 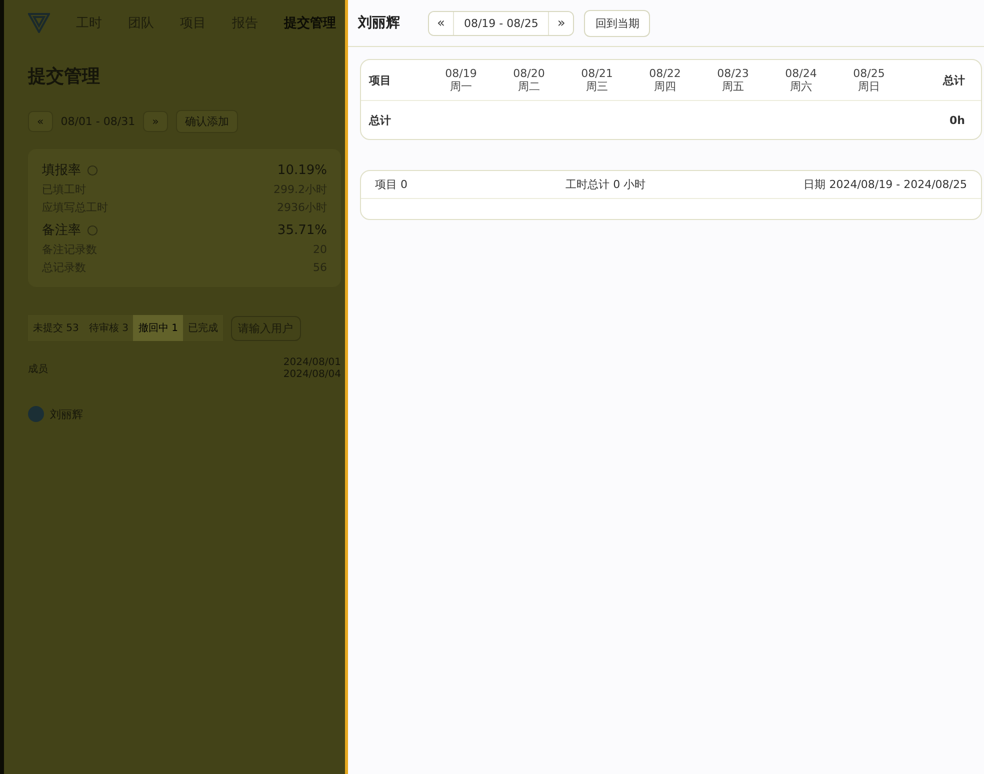 What do you see at coordinates (391, 184) in the screenshot?
I see `project-count: 项目 0` at bounding box center [391, 184].